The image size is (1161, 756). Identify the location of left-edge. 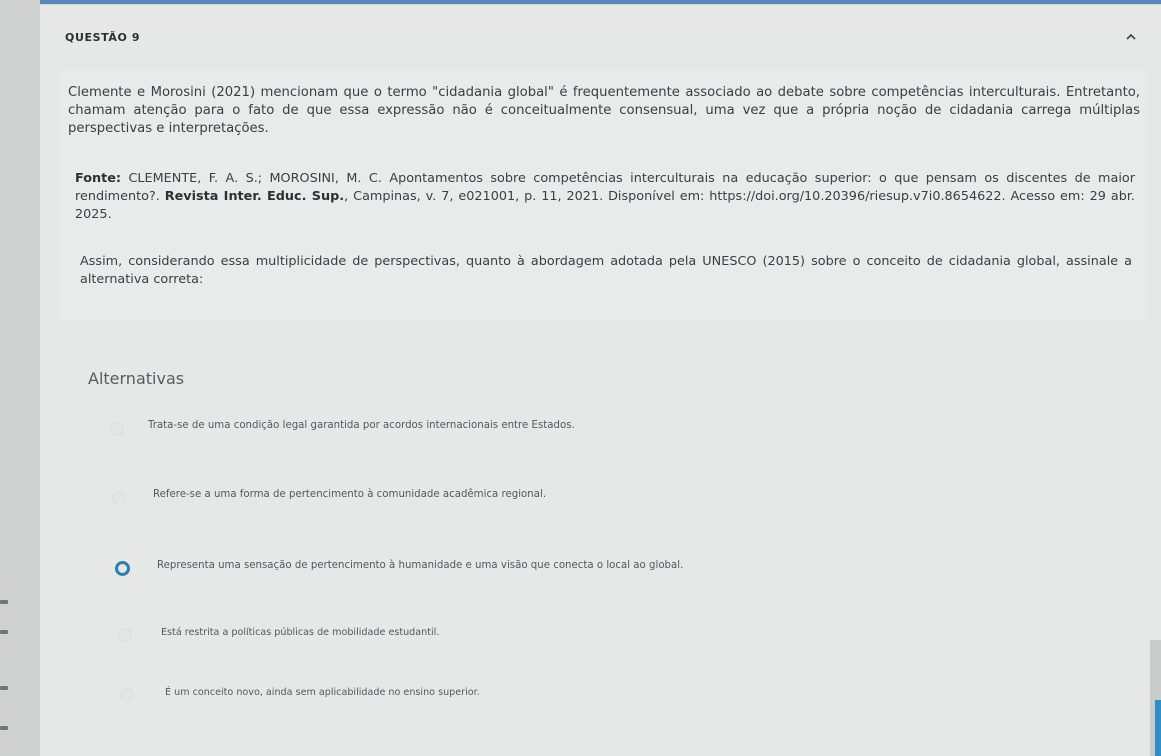
(20, 378).